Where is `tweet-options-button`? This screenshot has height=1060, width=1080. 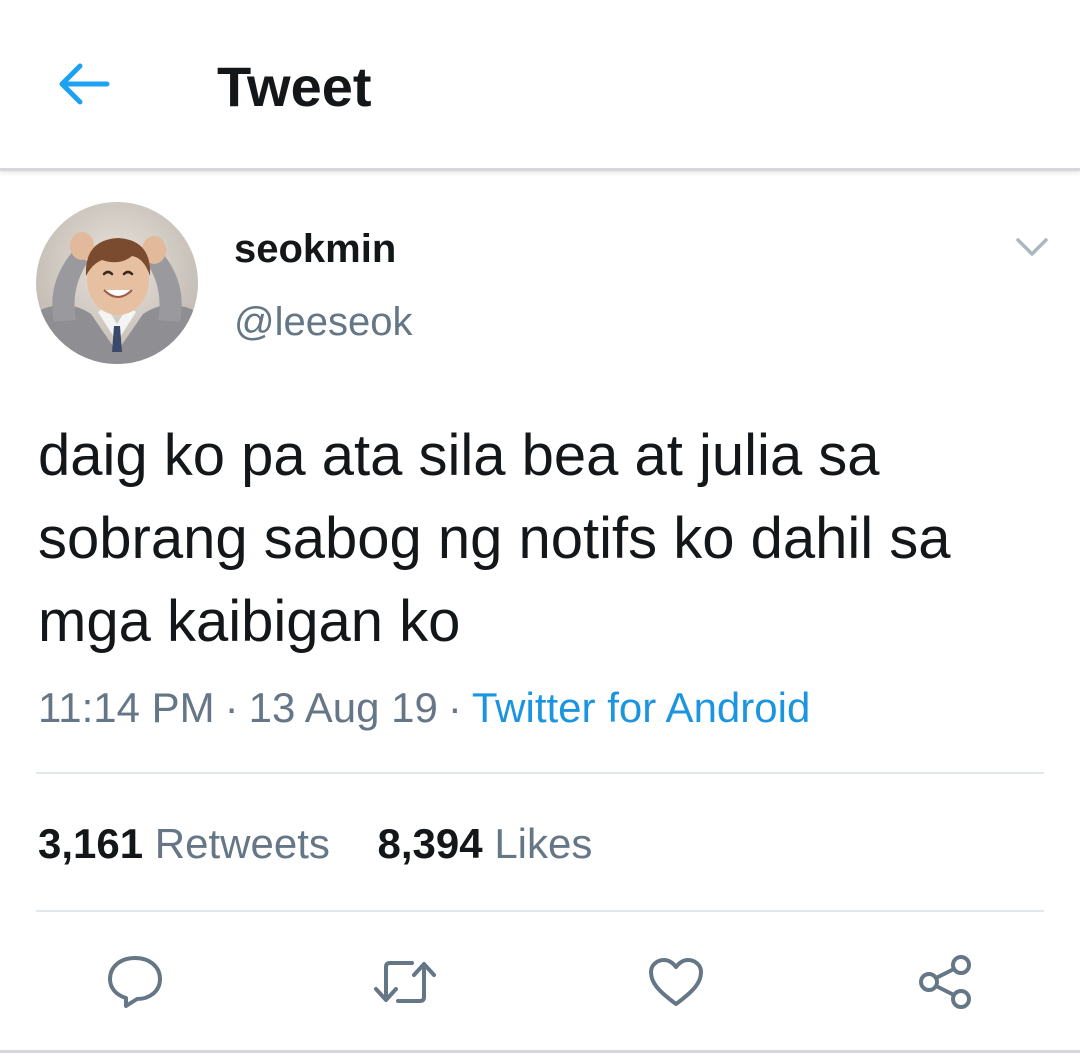 tweet-options-button is located at coordinates (1032, 247).